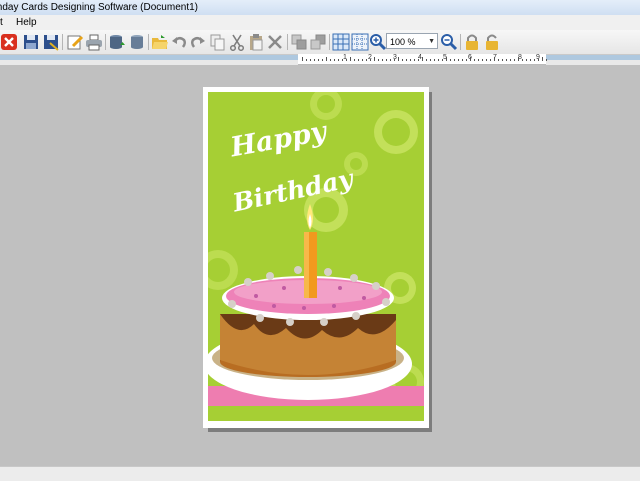 Image resolution: width=640 pixels, height=481 pixels. What do you see at coordinates (449, 42) in the screenshot?
I see `zoom-out-icon` at bounding box center [449, 42].